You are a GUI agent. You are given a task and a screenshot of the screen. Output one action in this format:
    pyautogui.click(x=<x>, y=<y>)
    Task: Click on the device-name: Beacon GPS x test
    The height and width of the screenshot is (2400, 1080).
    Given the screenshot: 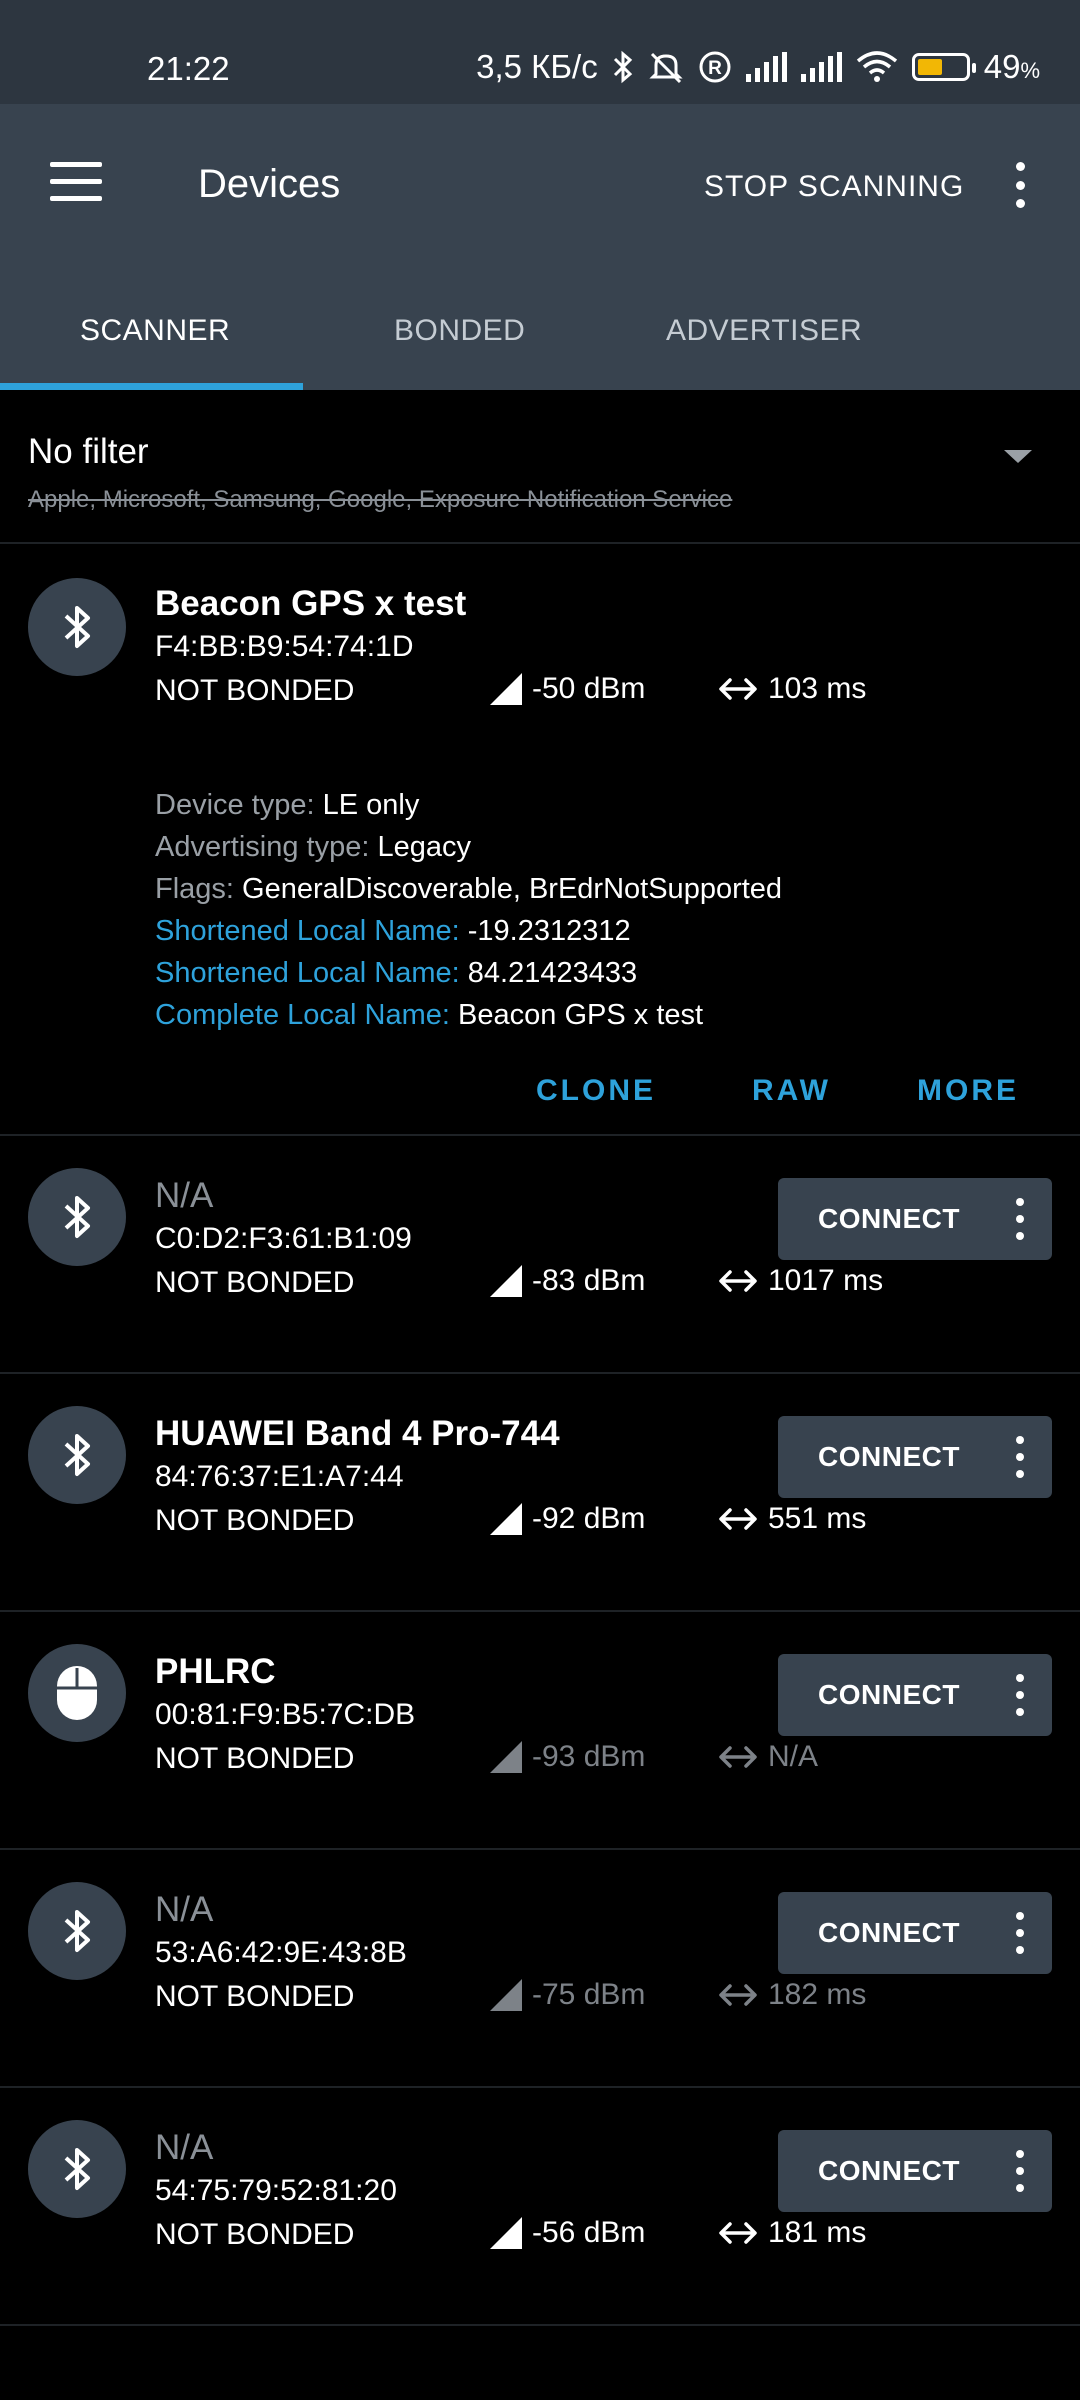 What is the action you would take?
    pyautogui.click(x=311, y=603)
    